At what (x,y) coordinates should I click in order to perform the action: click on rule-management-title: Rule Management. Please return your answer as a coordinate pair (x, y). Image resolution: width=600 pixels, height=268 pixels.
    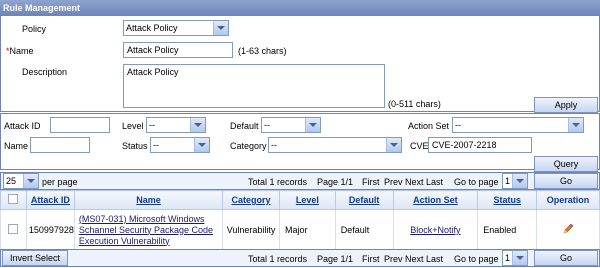
    Looking at the image, I should click on (300, 8).